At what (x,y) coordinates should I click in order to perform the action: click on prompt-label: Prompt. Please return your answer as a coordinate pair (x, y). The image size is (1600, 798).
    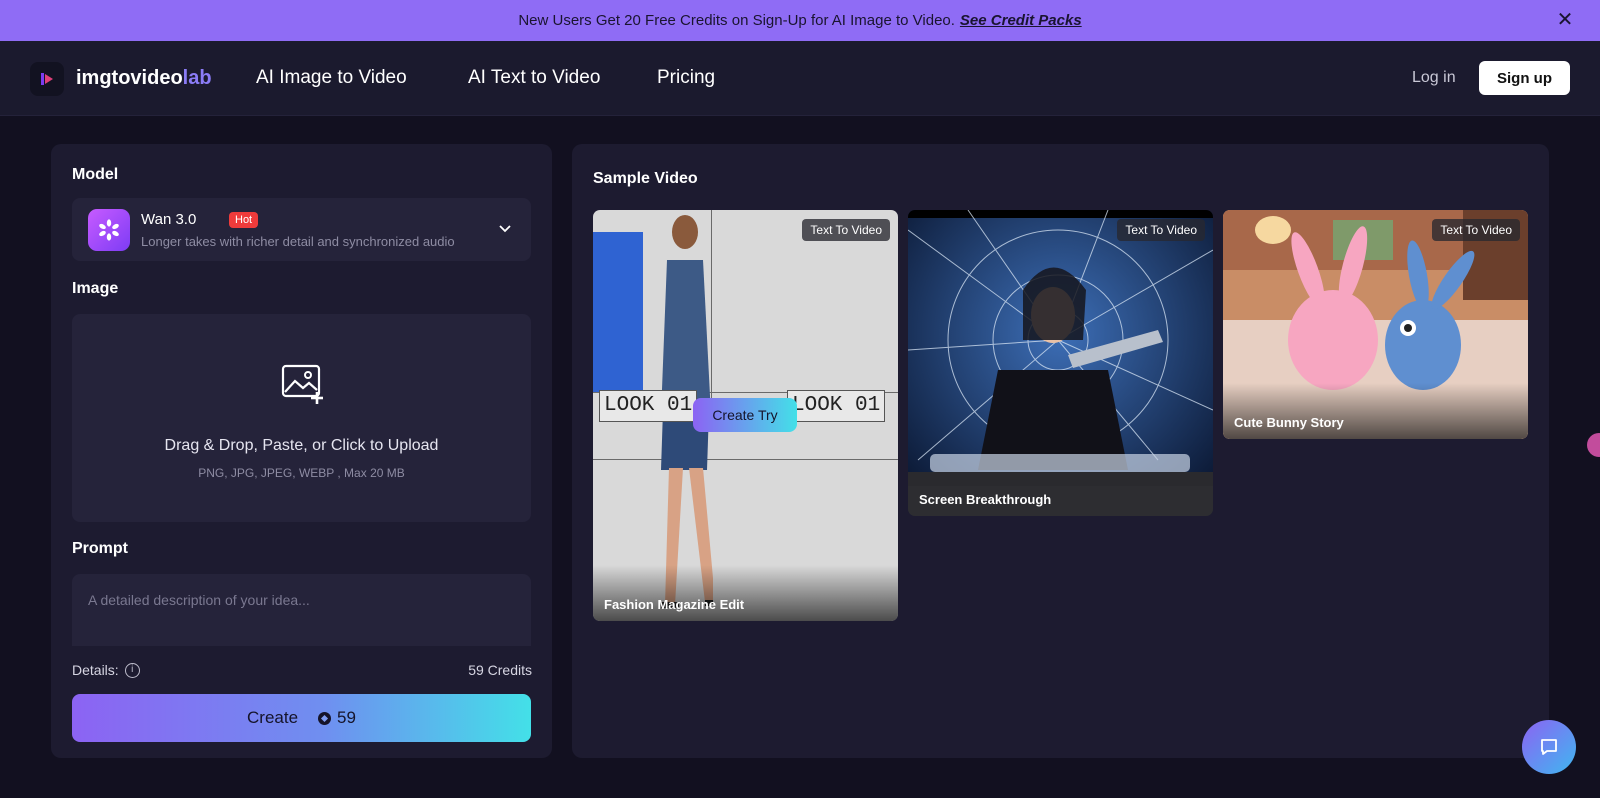
    Looking at the image, I should click on (100, 548).